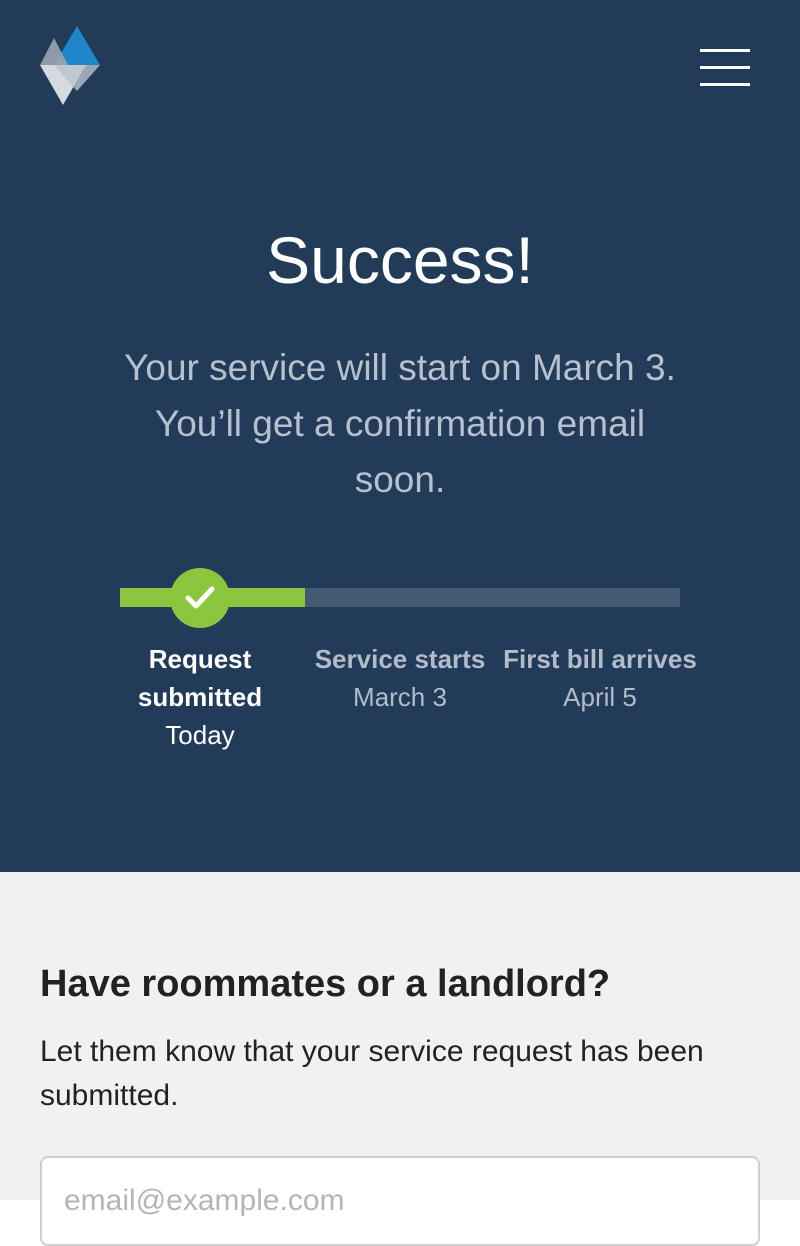  I want to click on step-service-starts: Service starts March 3, so click(400, 678).